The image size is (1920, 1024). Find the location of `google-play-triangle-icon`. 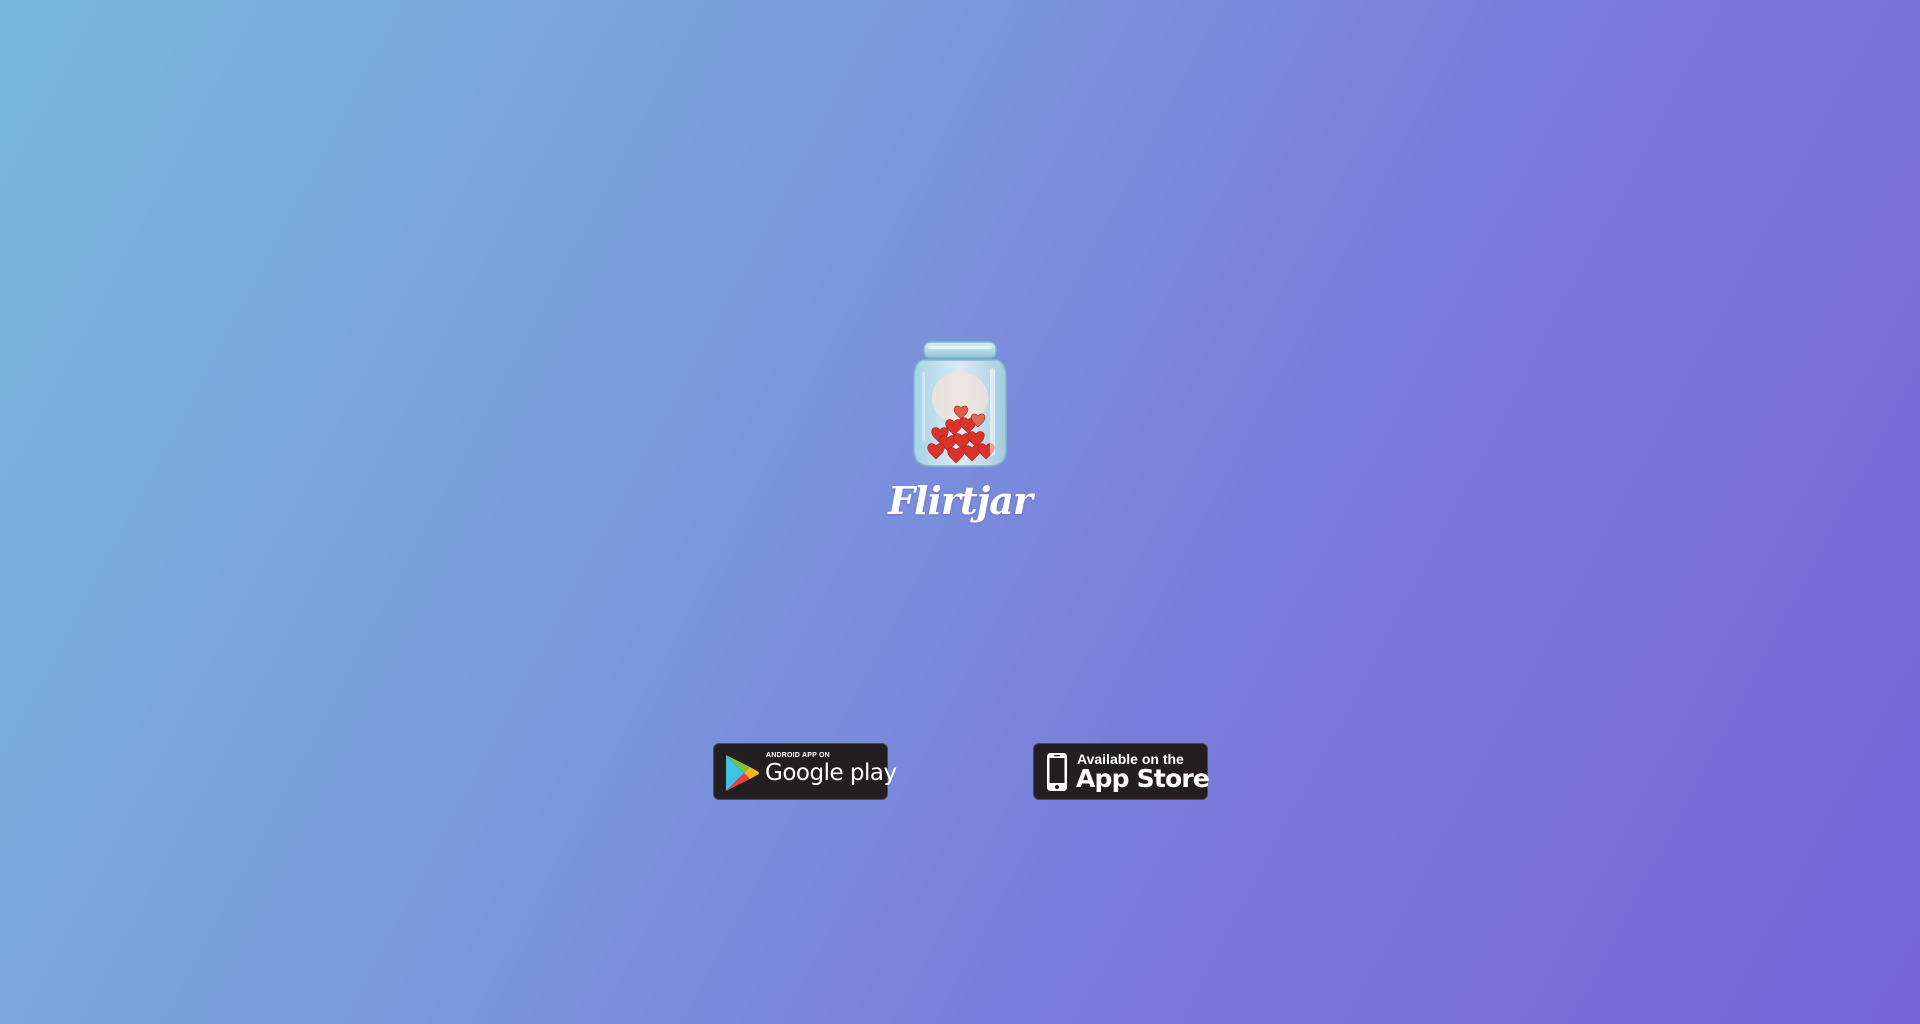

google-play-triangle-icon is located at coordinates (742, 773).